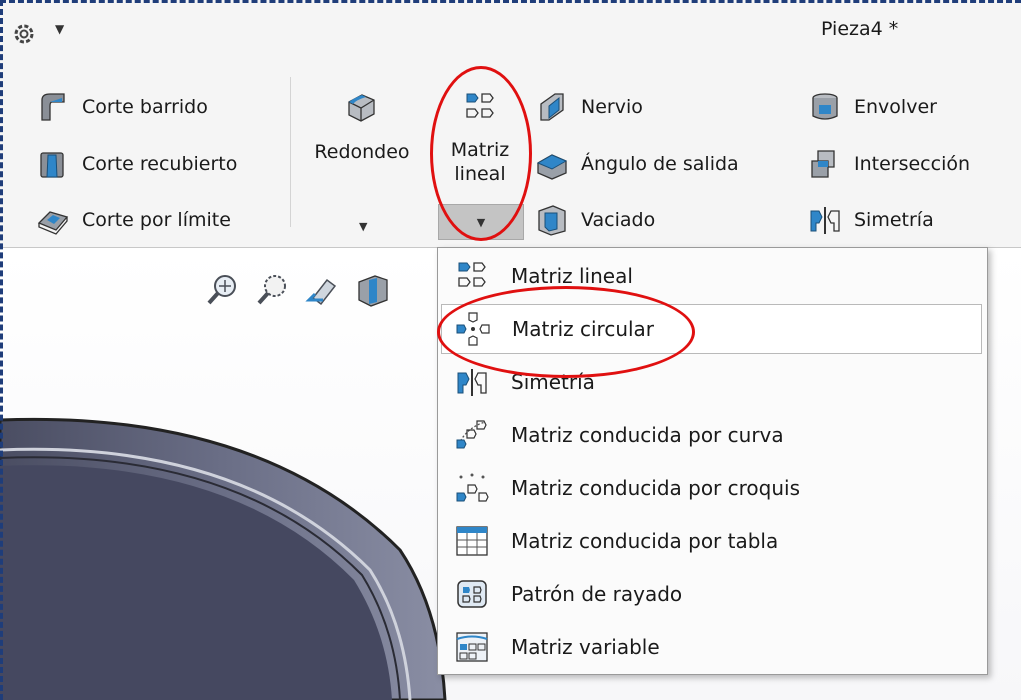  I want to click on wrap-icon, so click(825, 106).